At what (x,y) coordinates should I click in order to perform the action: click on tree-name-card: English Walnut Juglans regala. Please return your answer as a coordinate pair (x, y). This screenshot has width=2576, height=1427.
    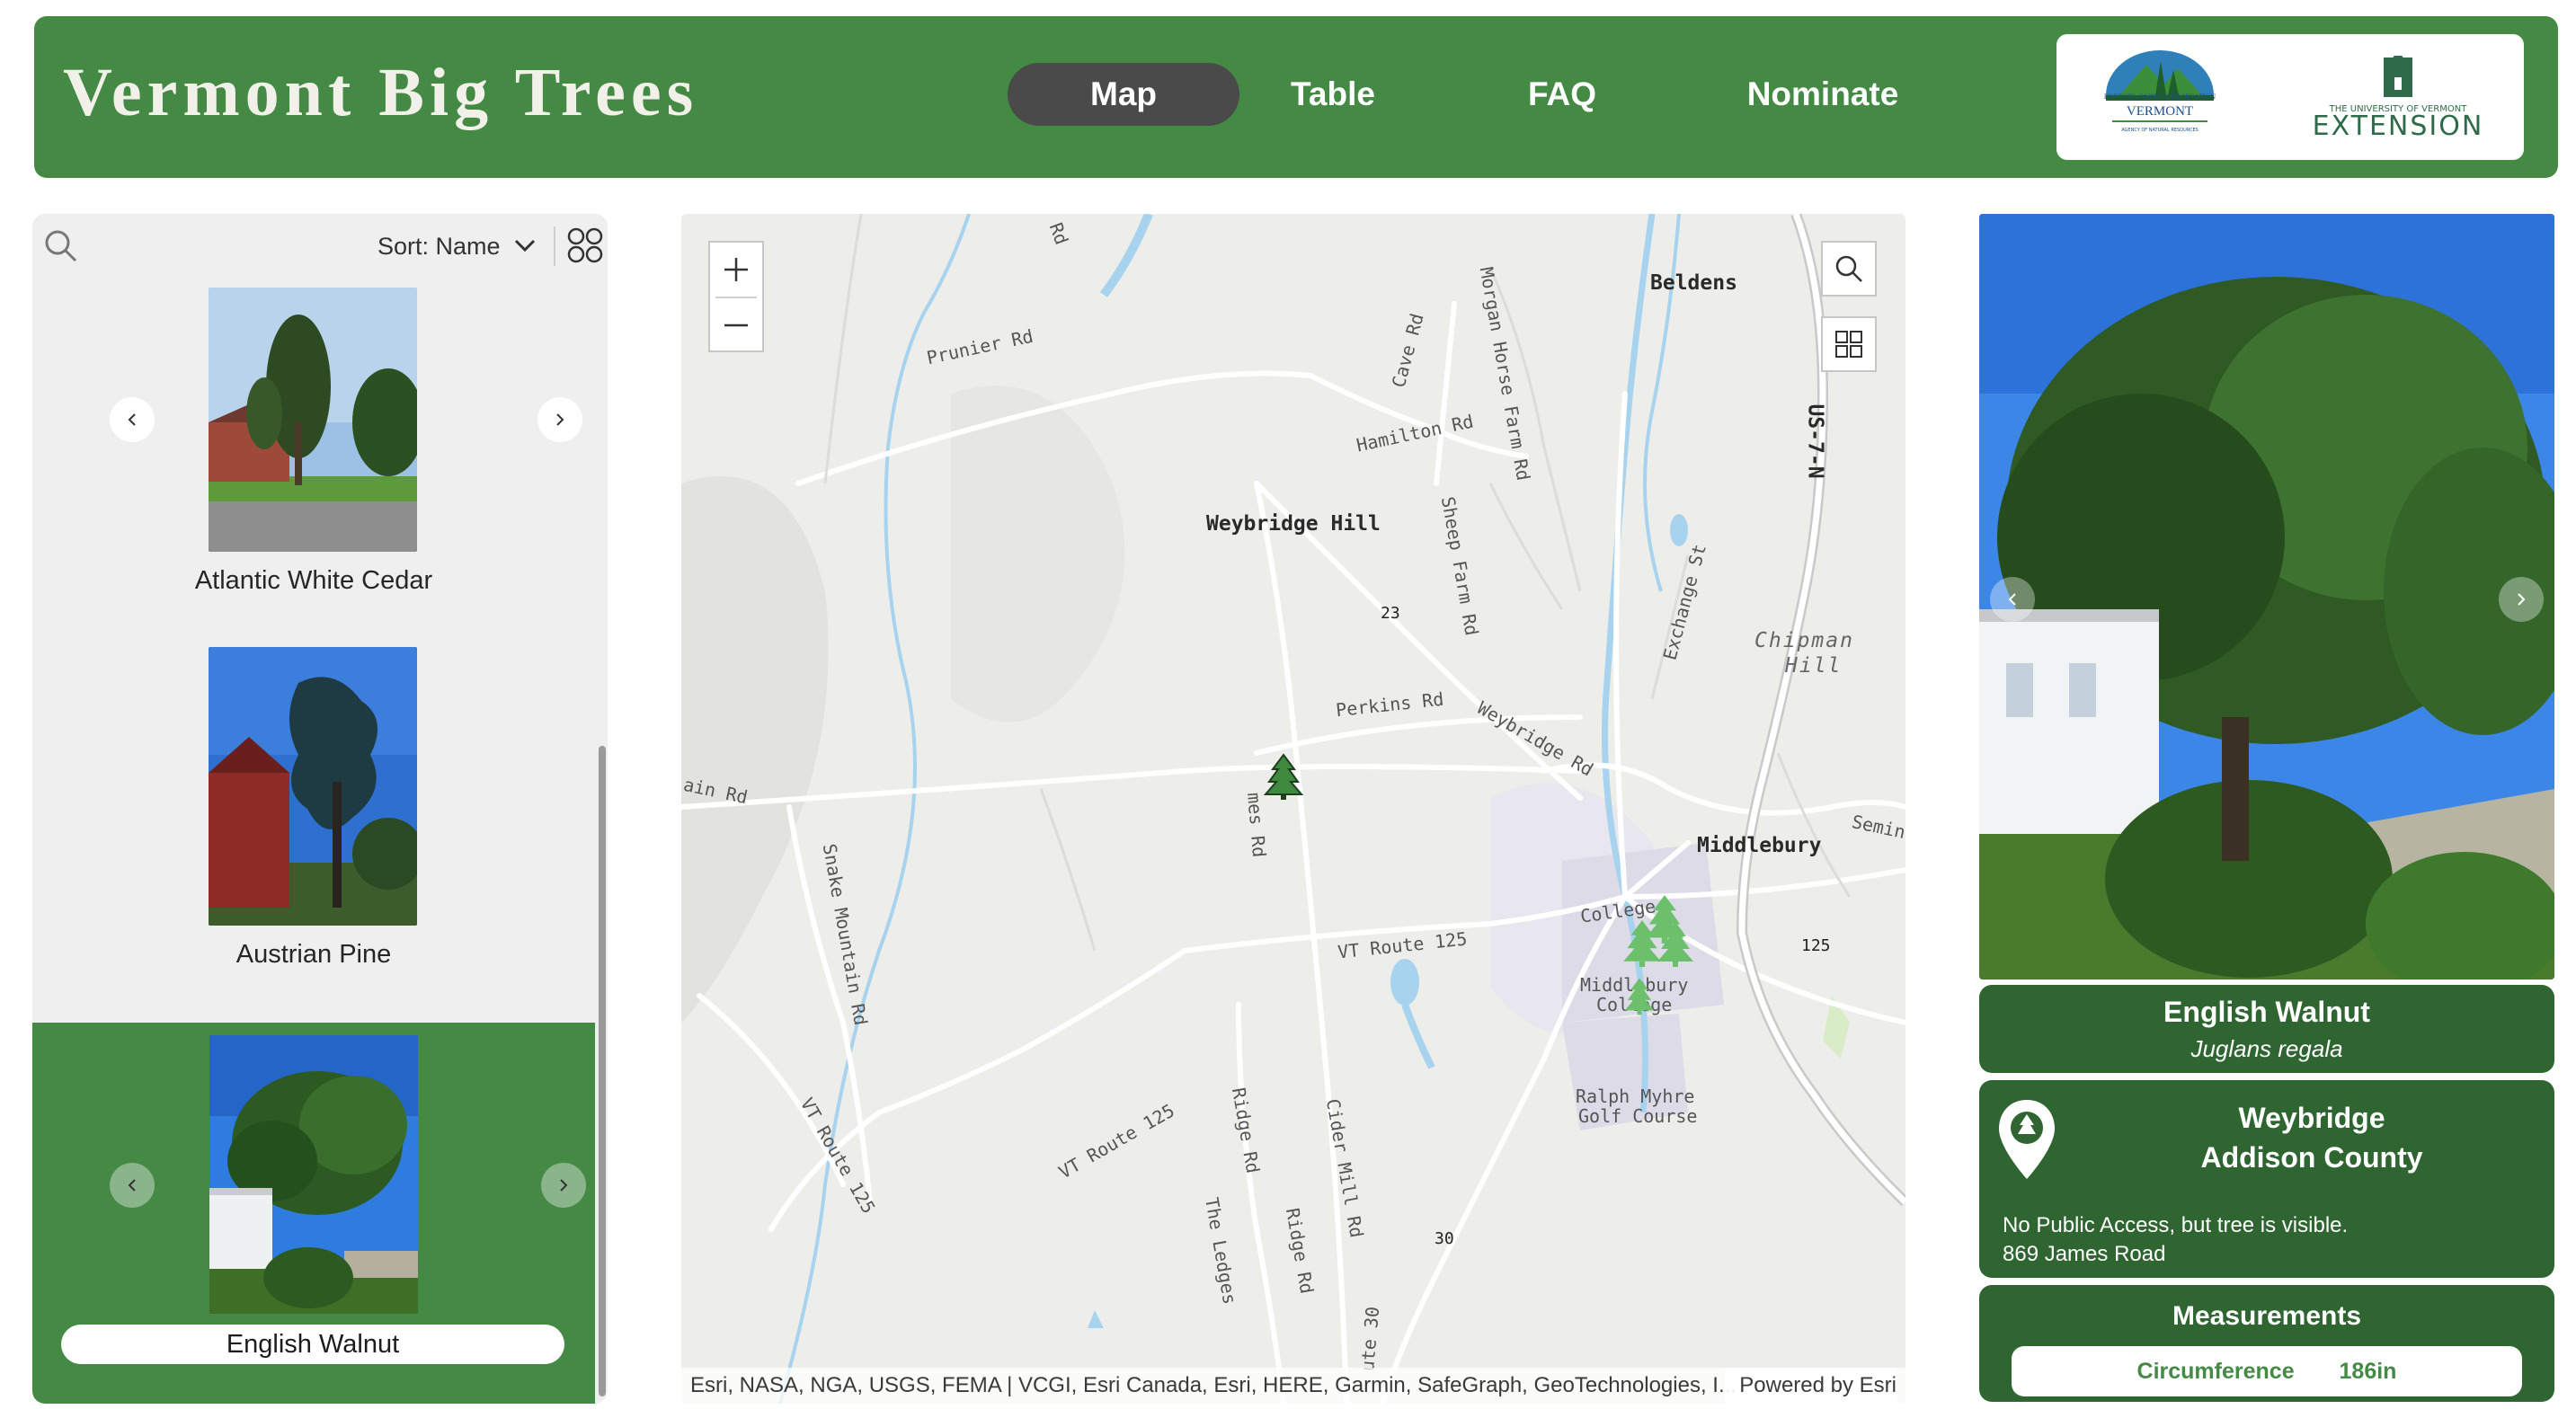
    Looking at the image, I should click on (2266, 1029).